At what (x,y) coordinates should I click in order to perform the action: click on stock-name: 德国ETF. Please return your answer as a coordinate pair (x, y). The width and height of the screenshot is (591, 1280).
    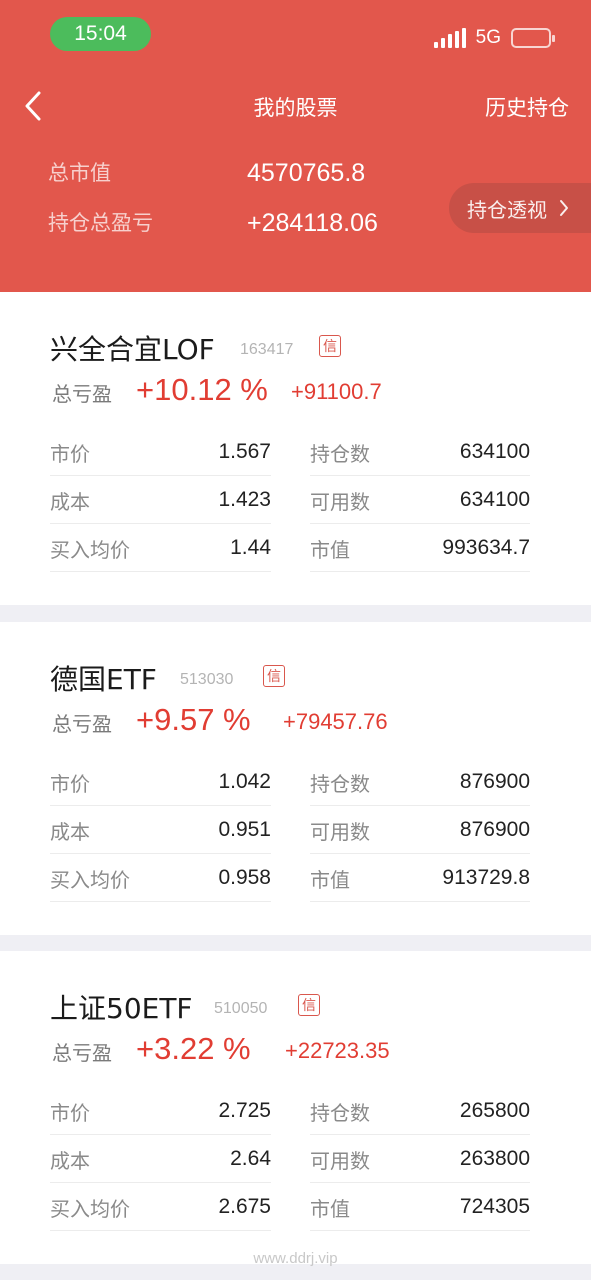
    Looking at the image, I should click on (103, 679).